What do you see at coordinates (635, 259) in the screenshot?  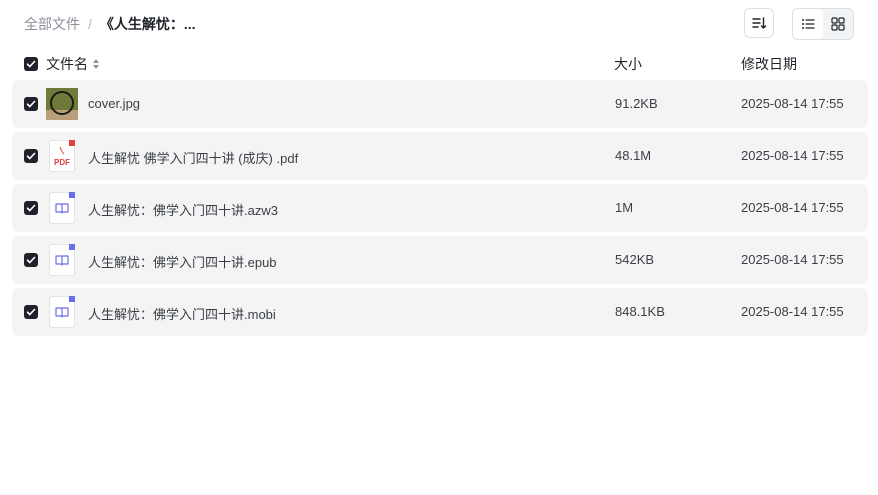 I see `file-size: 542KB` at bounding box center [635, 259].